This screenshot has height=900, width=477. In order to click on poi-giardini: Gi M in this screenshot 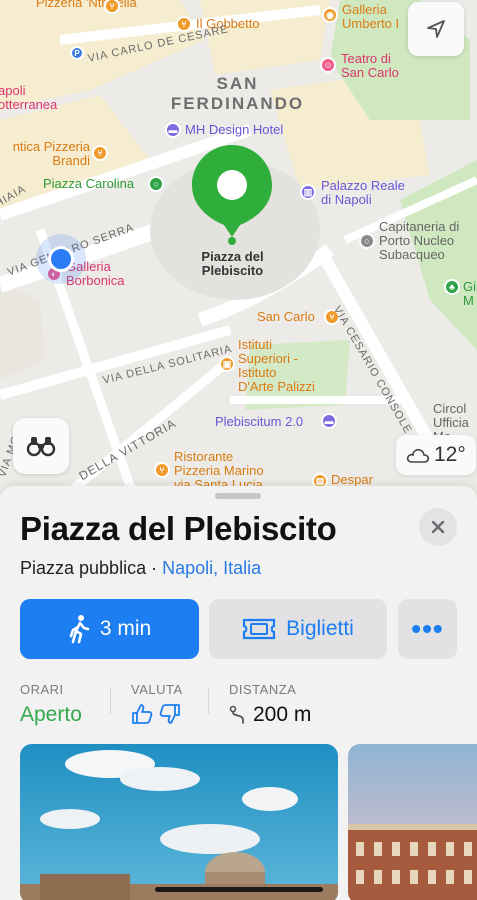, I will do `click(469, 294)`.